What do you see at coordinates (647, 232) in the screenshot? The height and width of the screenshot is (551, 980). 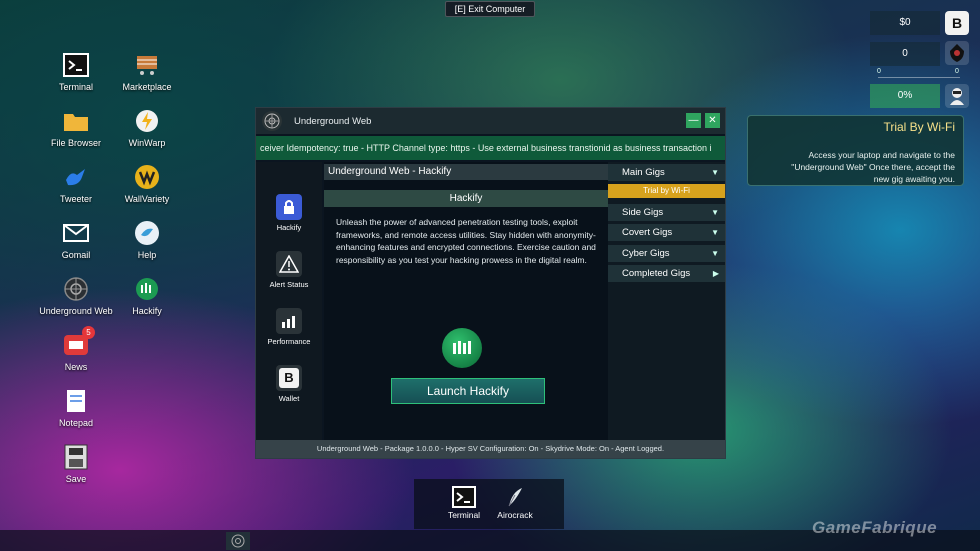 I see `gig-category-label: Covert Gigs` at bounding box center [647, 232].